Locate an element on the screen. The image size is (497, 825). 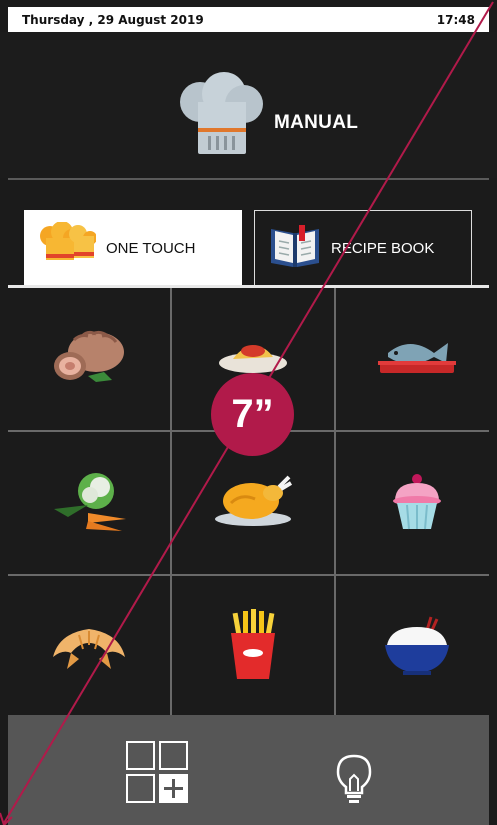
grid-item-vegetables is located at coordinates (89, 503).